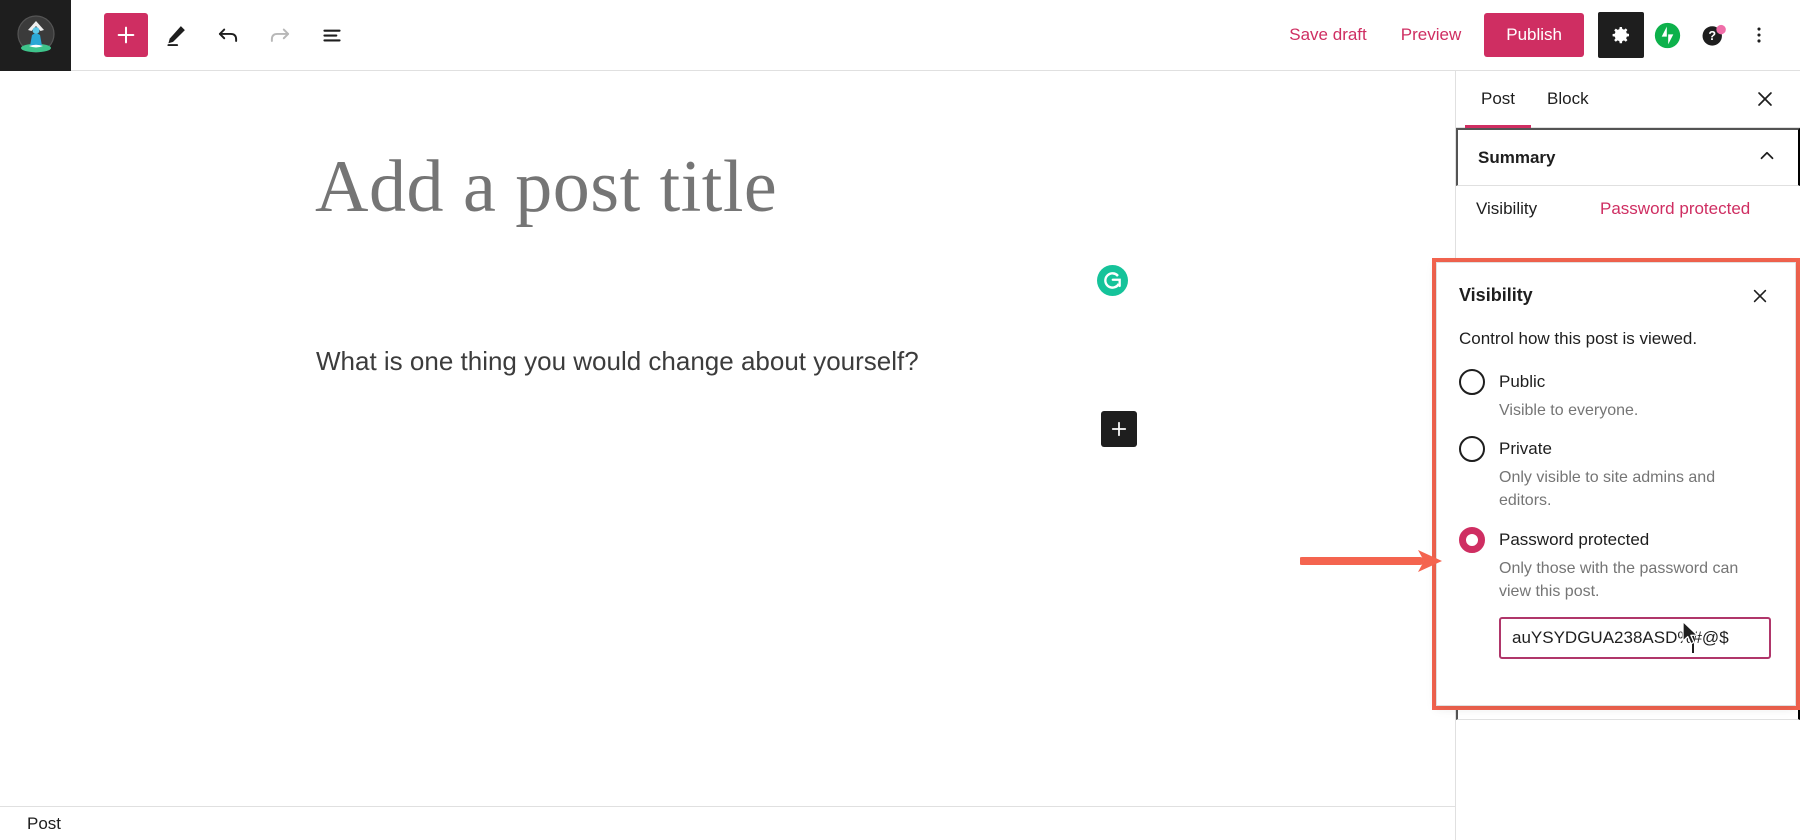 The image size is (1800, 840). I want to click on help-button: ?, so click(1713, 35).